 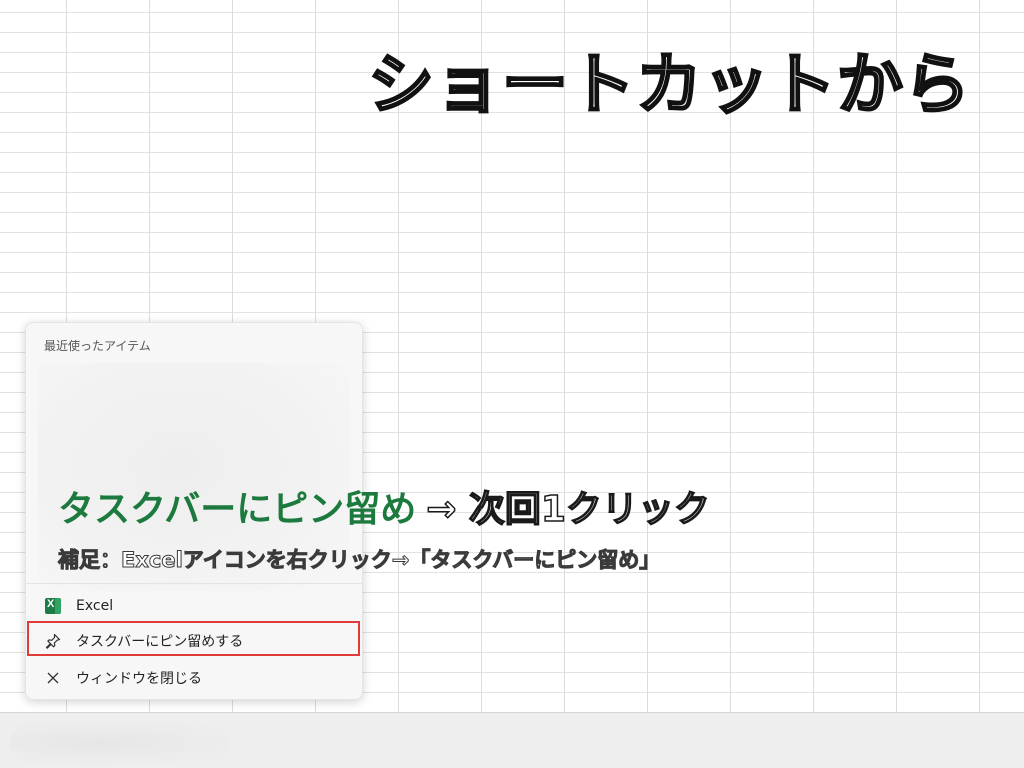 I want to click on jump-list-item-excel: X Excel, so click(x=194, y=606).